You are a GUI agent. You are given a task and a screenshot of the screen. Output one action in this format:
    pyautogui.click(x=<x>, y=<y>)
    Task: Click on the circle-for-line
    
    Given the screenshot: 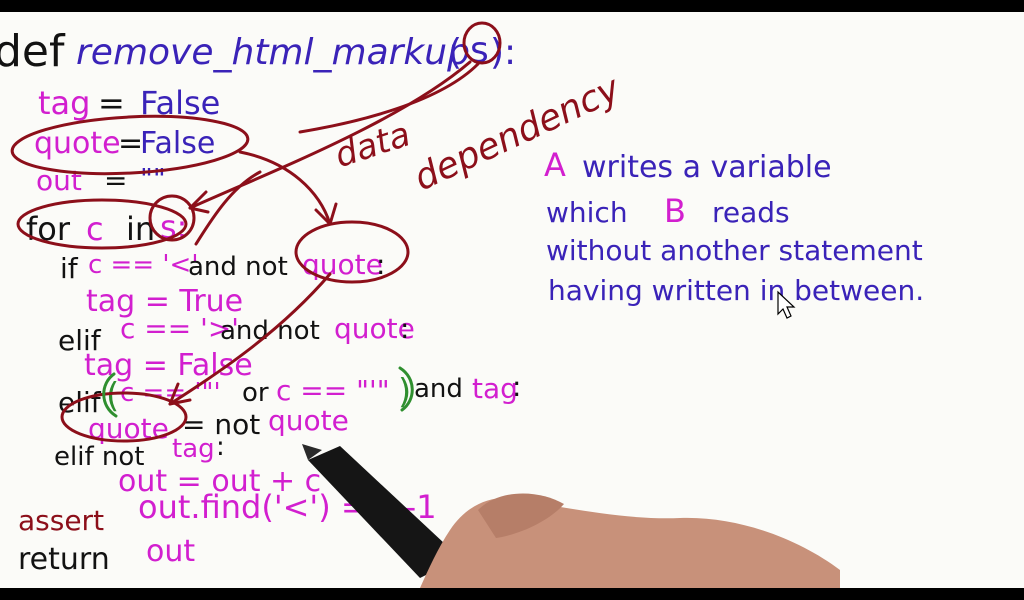 What is the action you would take?
    pyautogui.click(x=102, y=224)
    